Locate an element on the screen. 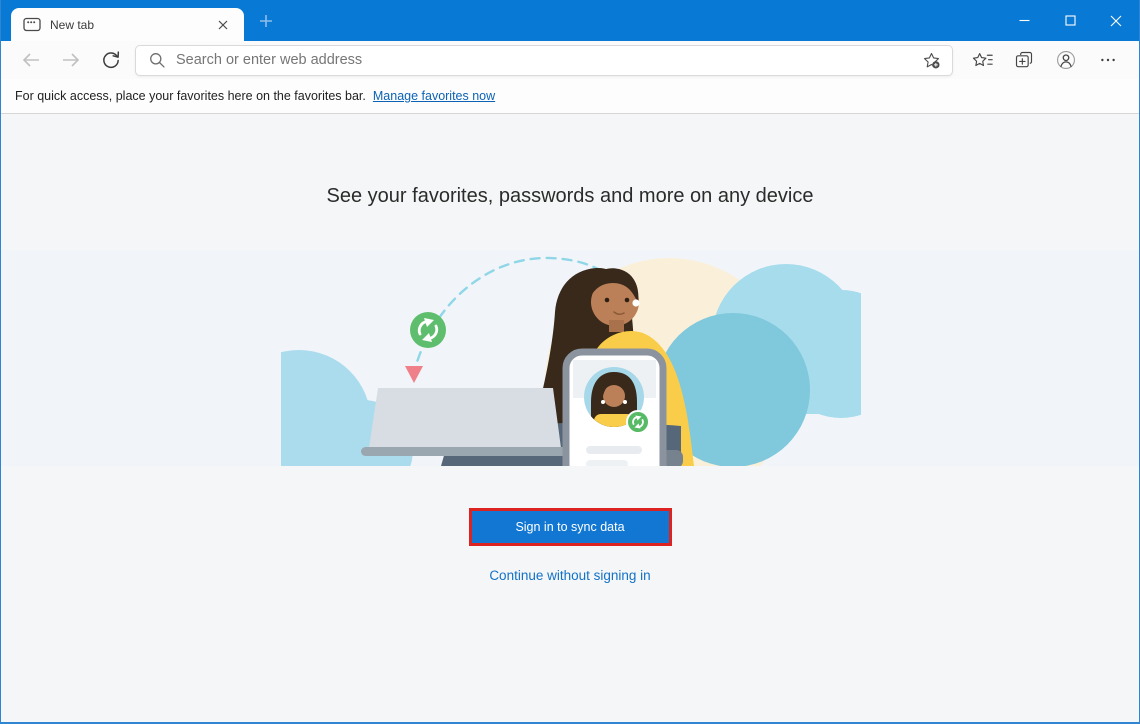 Image resolution: width=1140 pixels, height=724 pixels. sync-illustration is located at coordinates (571, 361).